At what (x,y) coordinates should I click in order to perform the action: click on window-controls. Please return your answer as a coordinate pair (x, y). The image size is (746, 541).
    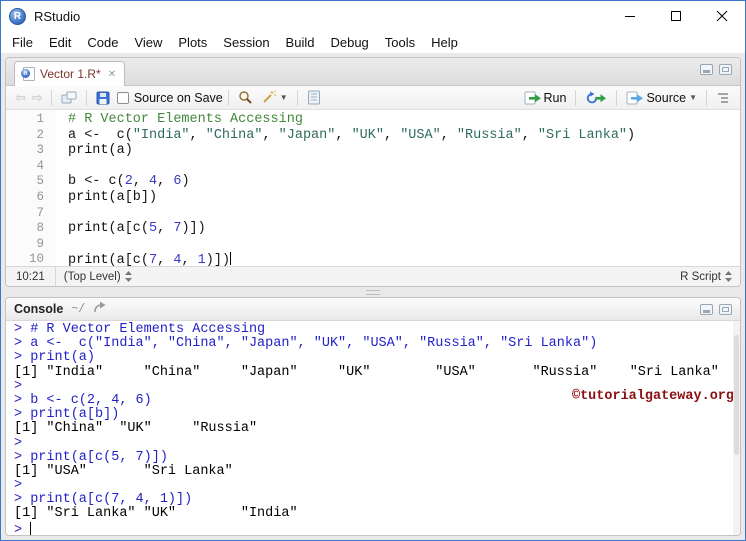
    Looking at the image, I should click on (676, 16).